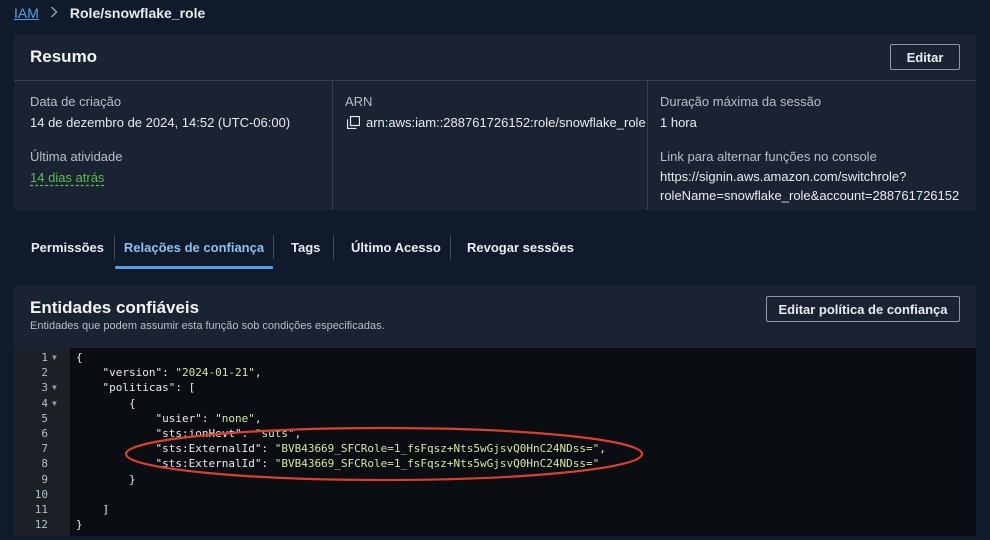  What do you see at coordinates (495, 403) in the screenshot?
I see `code-line: 4 ▼ {` at bounding box center [495, 403].